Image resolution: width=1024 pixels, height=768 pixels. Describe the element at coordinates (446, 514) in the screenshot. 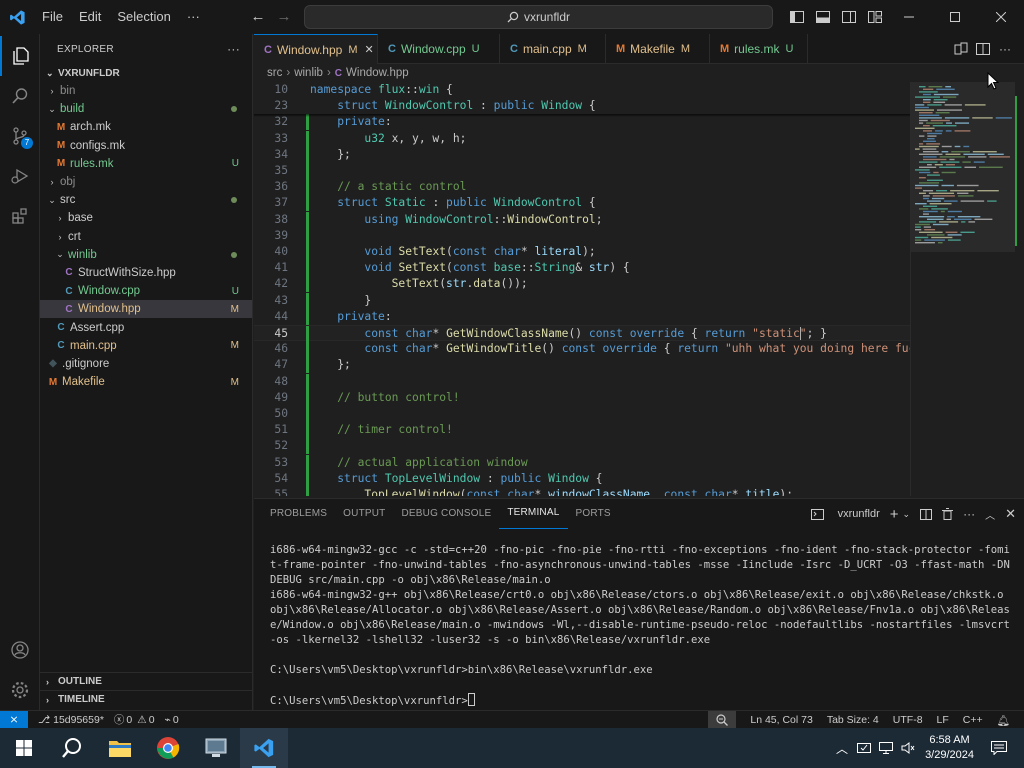

I see `panel-tab-debug-console: DEBUG CONSOLE` at that location.